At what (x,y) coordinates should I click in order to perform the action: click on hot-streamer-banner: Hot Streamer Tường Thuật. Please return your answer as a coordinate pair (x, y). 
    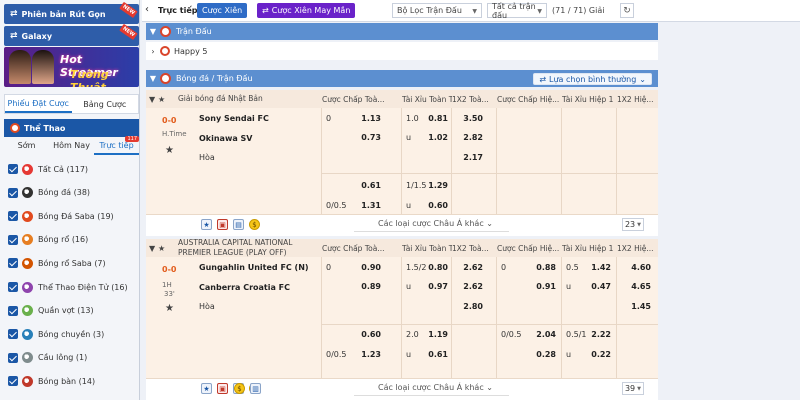
    Looking at the image, I should click on (71, 67).